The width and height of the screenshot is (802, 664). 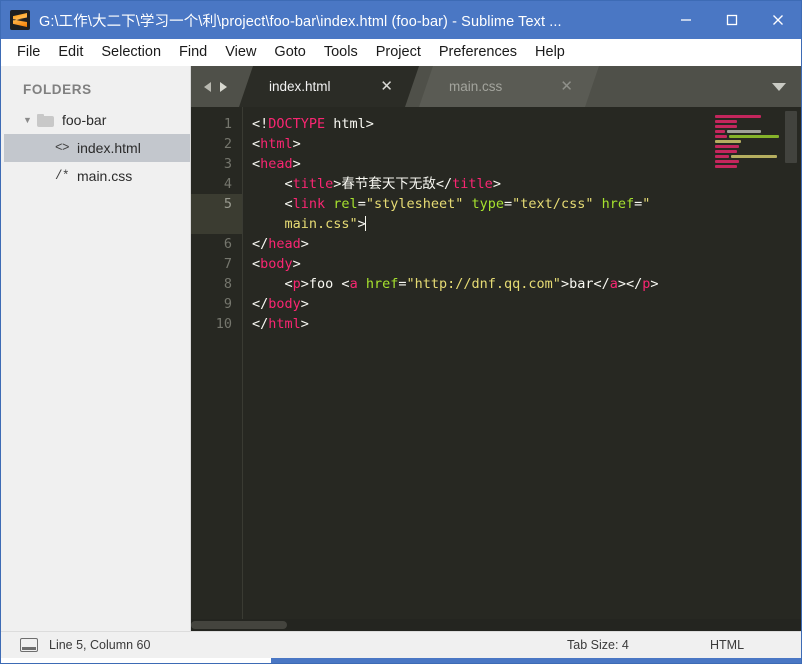 I want to click on arrow-left-icon, so click(x=208, y=87).